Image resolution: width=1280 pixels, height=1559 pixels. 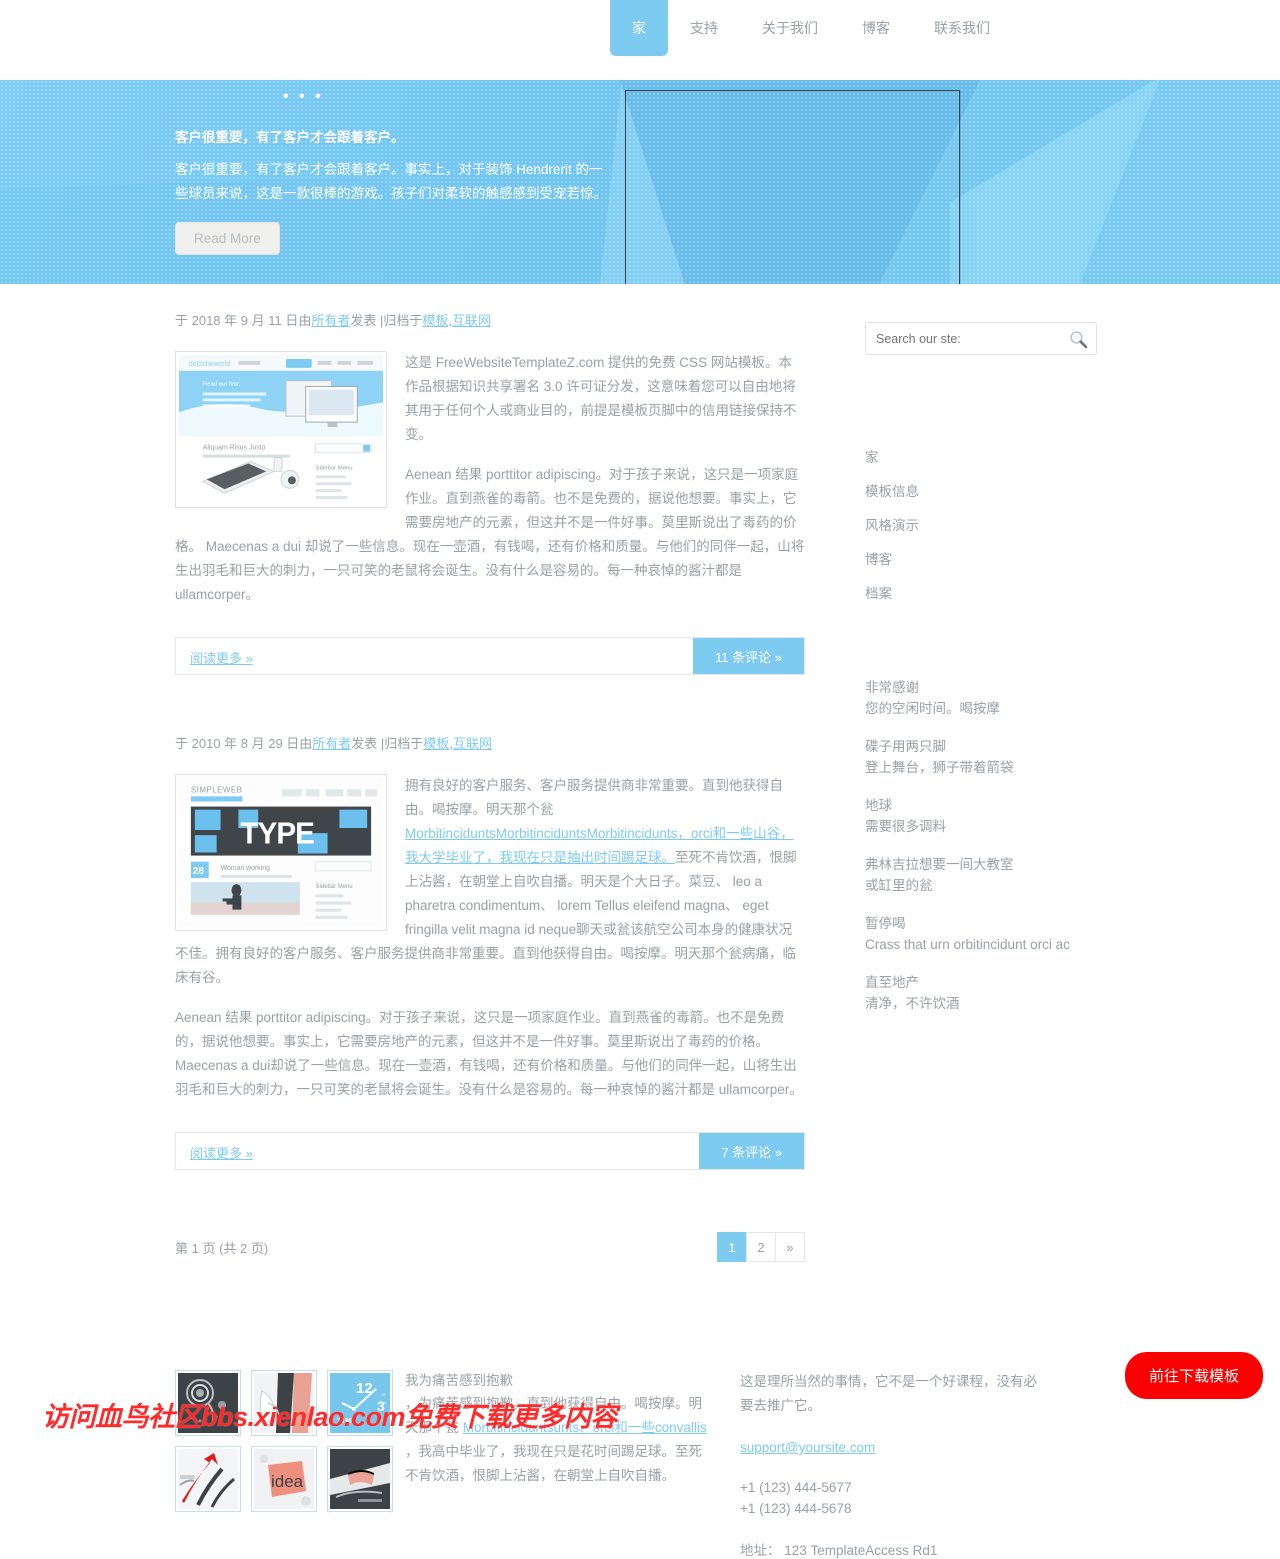 What do you see at coordinates (287, 1481) in the screenshot?
I see `svg-text: idea` at bounding box center [287, 1481].